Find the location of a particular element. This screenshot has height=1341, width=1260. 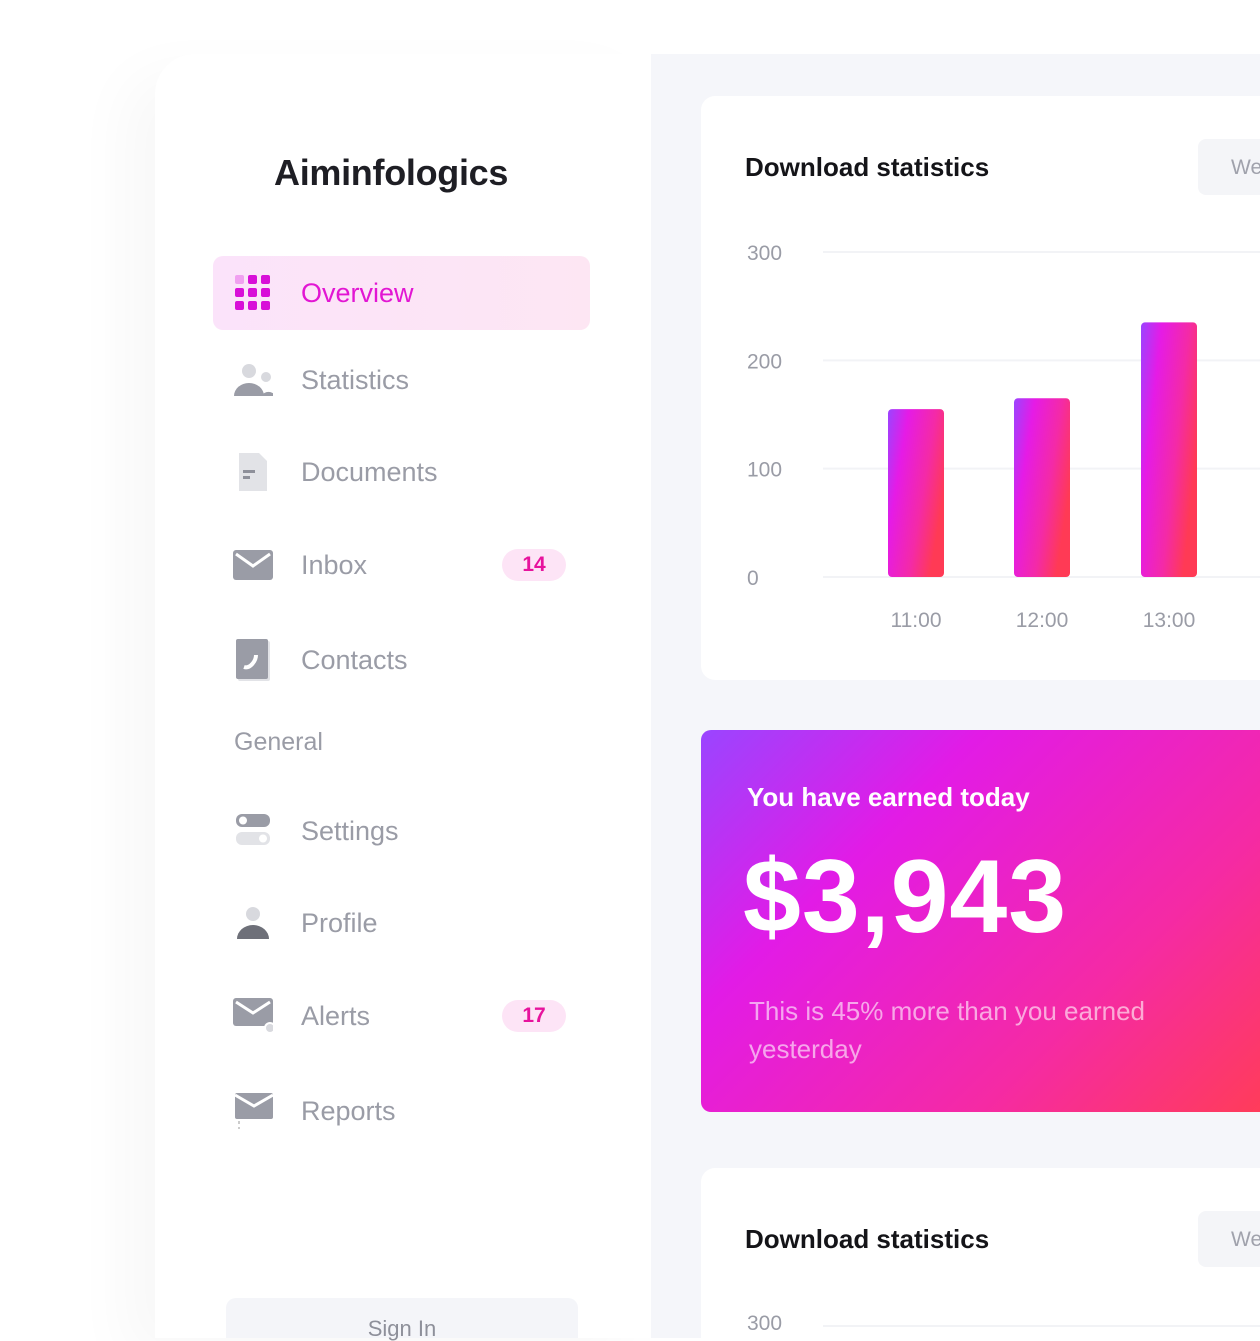

user-icon is located at coordinates (253, 923).